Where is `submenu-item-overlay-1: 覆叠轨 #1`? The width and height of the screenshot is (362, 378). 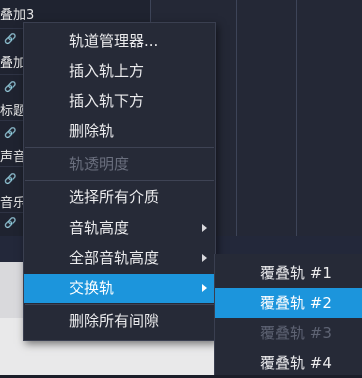 submenu-item-overlay-1: 覆叠轨 #1 is located at coordinates (288, 273).